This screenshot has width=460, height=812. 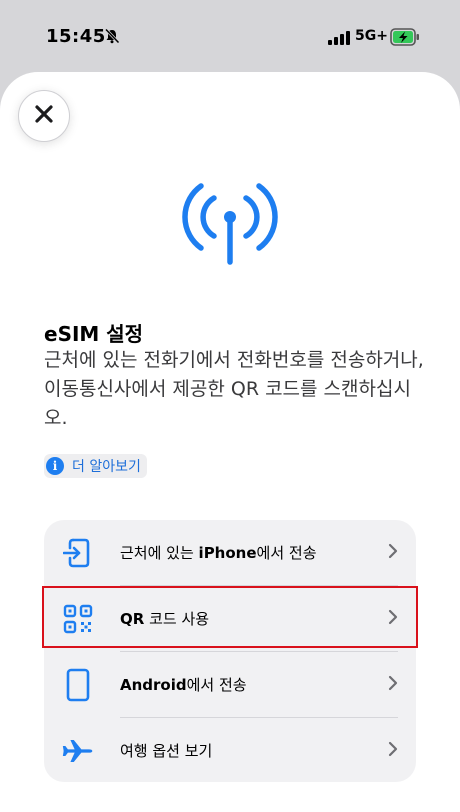 What do you see at coordinates (230, 36) in the screenshot?
I see `status-bar: 15:45 5G+` at bounding box center [230, 36].